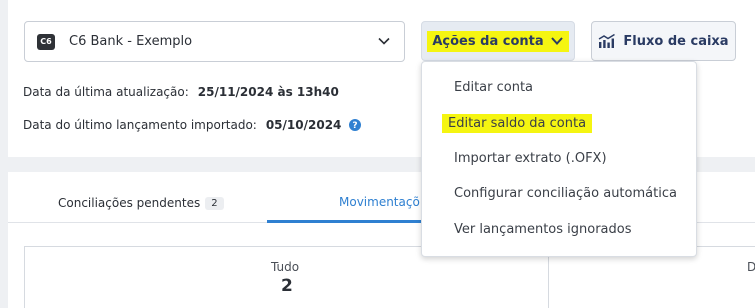 The image size is (755, 308). I want to click on menu-item-import-ofx: Importar extrato (.OFX), so click(530, 158).